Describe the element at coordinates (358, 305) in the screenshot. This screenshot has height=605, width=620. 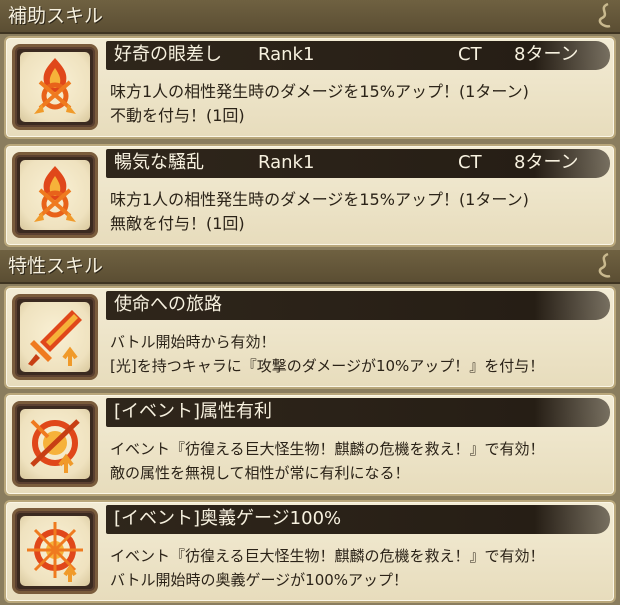
I see `skill-title-bar: 使命への旅路` at that location.